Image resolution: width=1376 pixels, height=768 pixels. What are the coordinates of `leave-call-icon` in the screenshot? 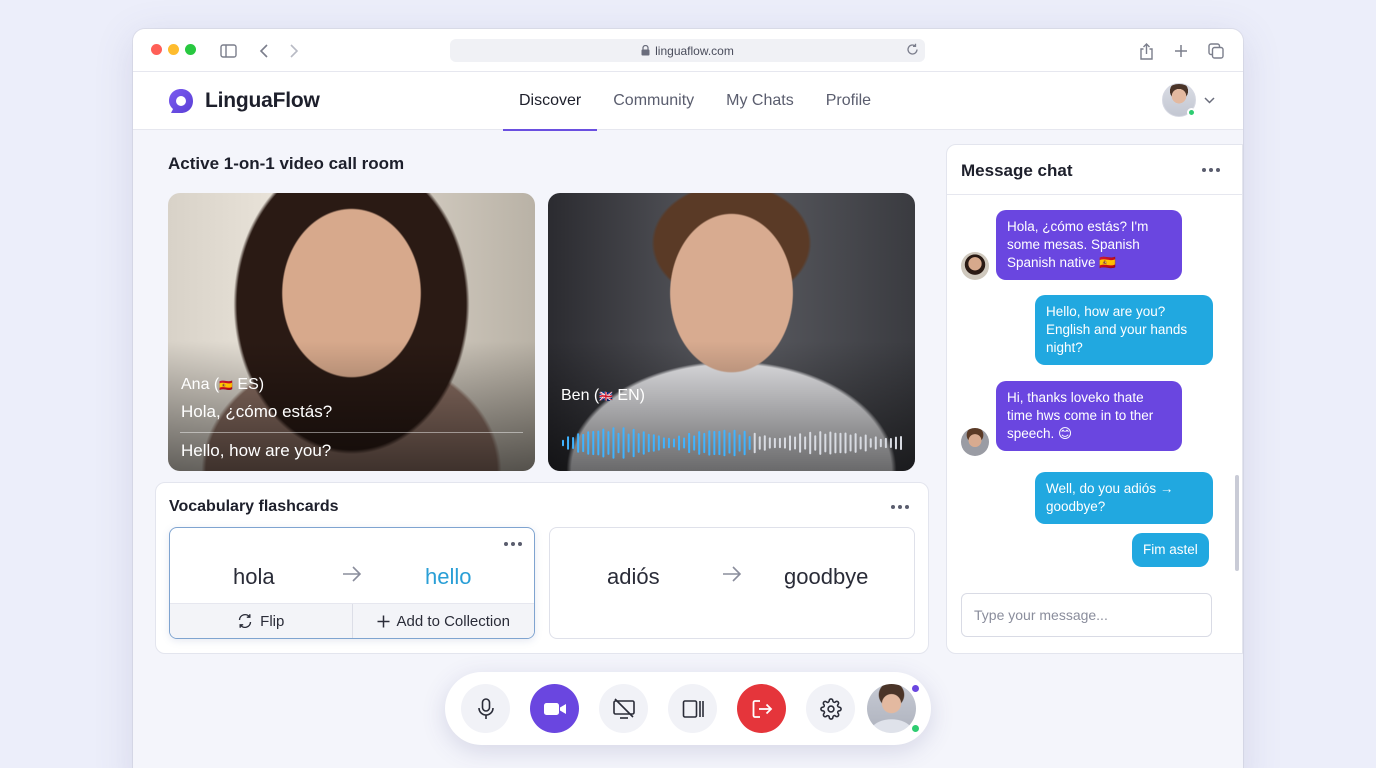 It's located at (762, 708).